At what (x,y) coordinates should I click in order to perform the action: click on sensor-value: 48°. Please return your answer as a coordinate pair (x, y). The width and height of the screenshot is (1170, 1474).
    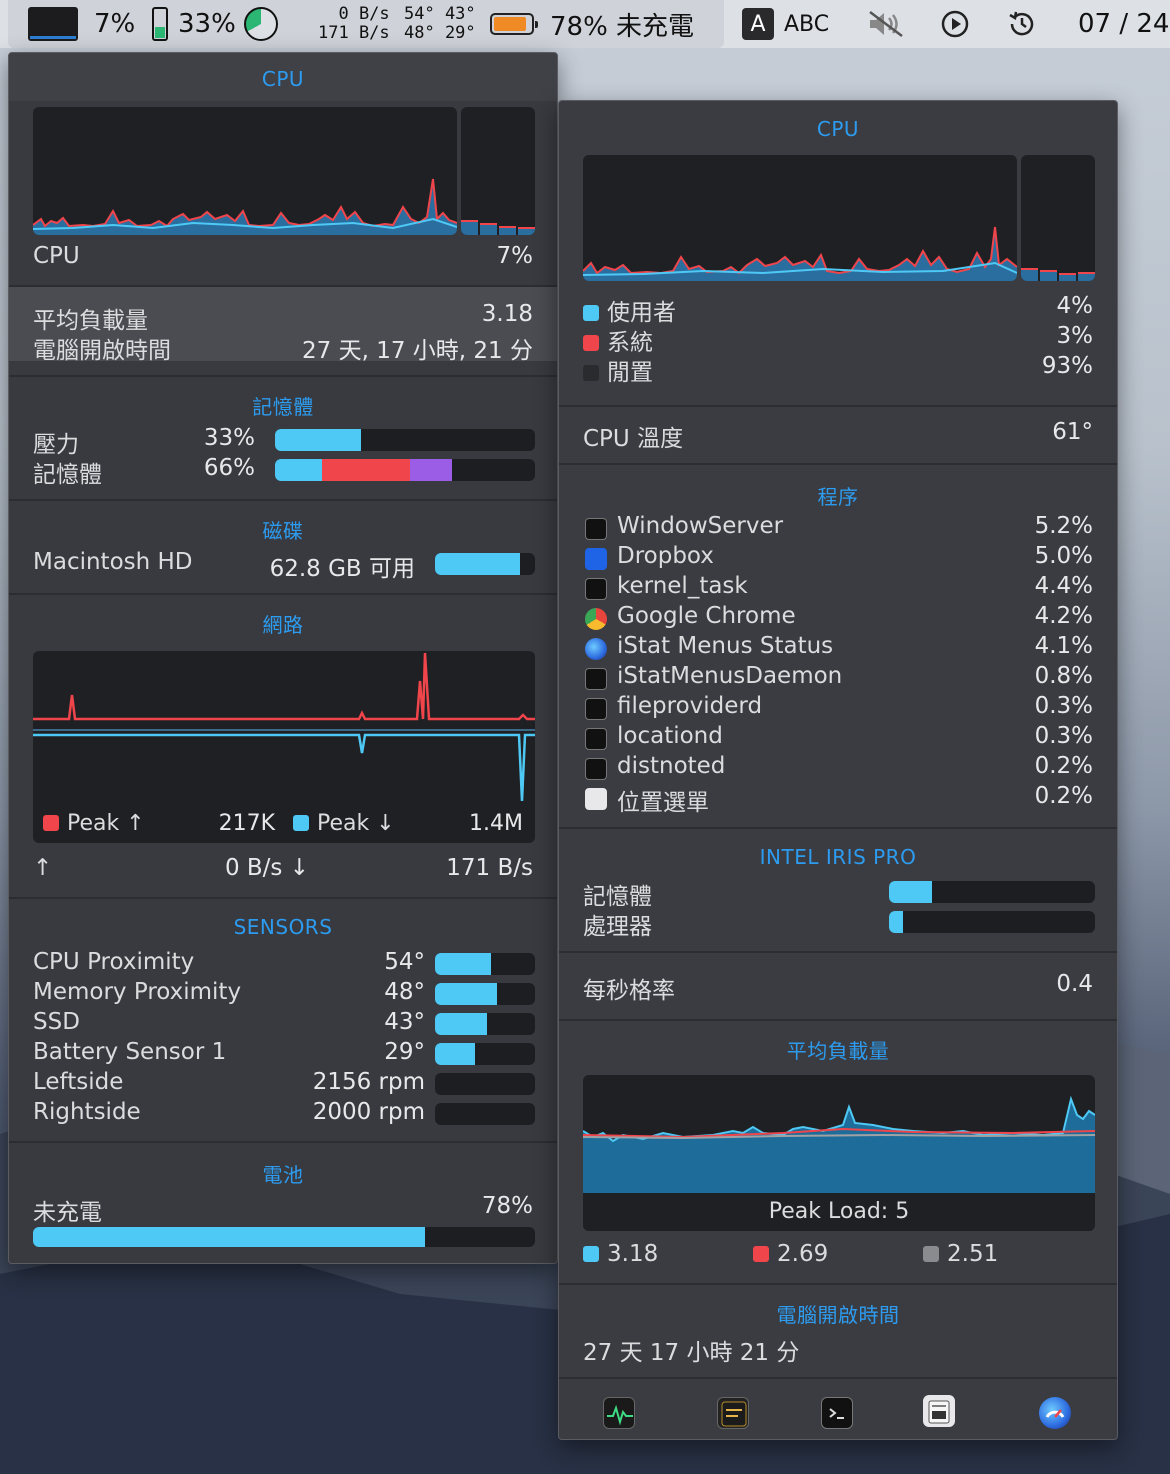
    Looking at the image, I should click on (404, 992).